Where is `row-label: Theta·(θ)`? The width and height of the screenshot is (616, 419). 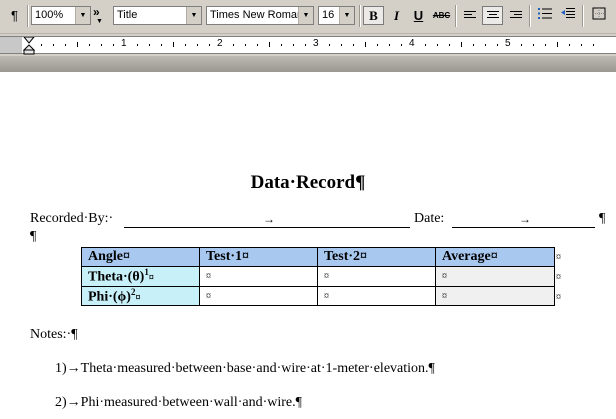 row-label: Theta·(θ) is located at coordinates (116, 277).